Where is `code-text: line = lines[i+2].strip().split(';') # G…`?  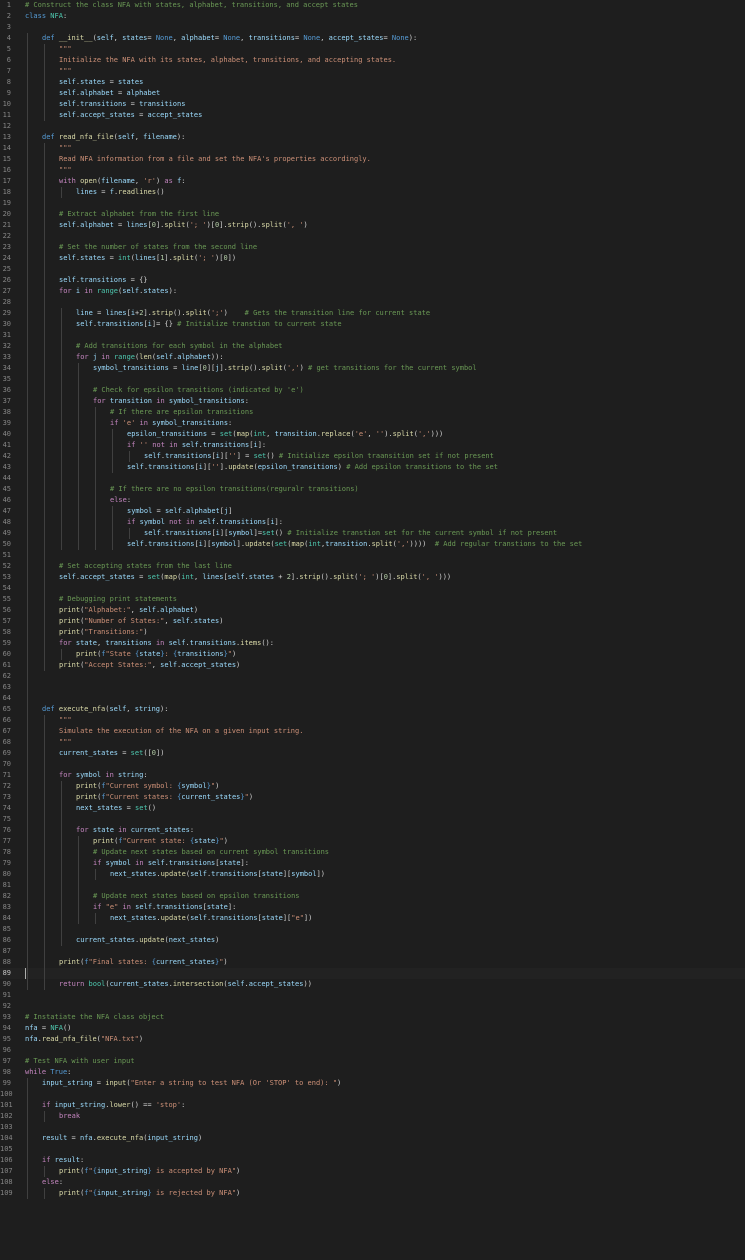 code-text: line = lines[i+2].strip().split(';') # G… is located at coordinates (253, 313).